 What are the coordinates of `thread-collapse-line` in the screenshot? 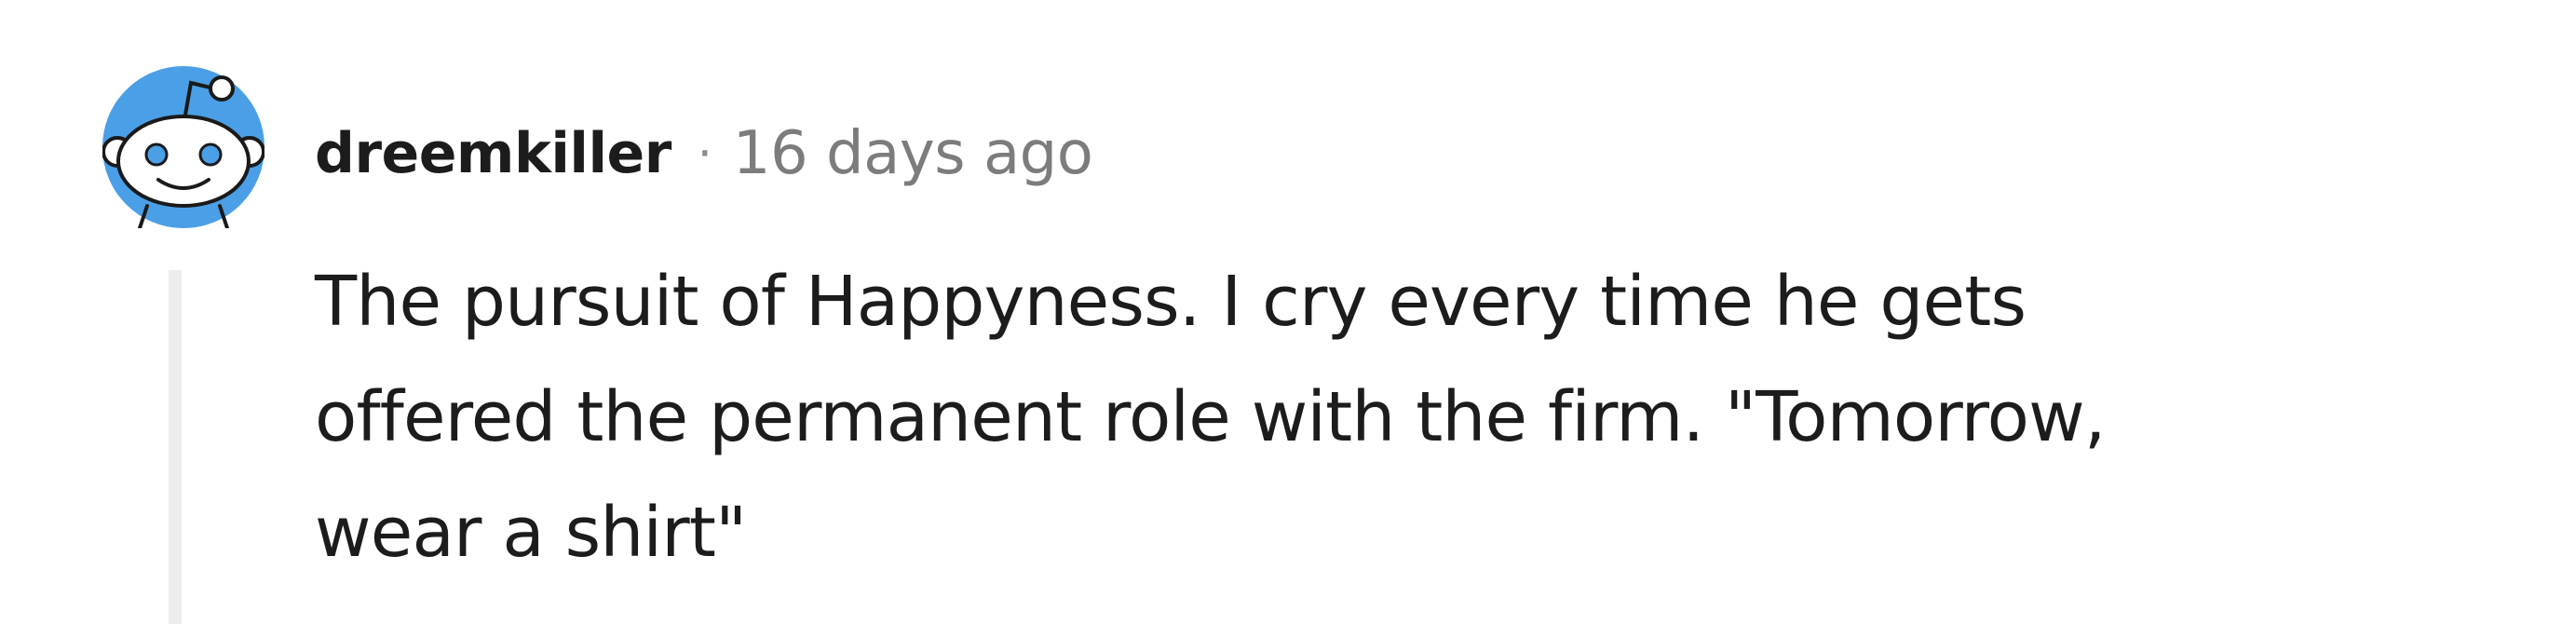 It's located at (175, 447).